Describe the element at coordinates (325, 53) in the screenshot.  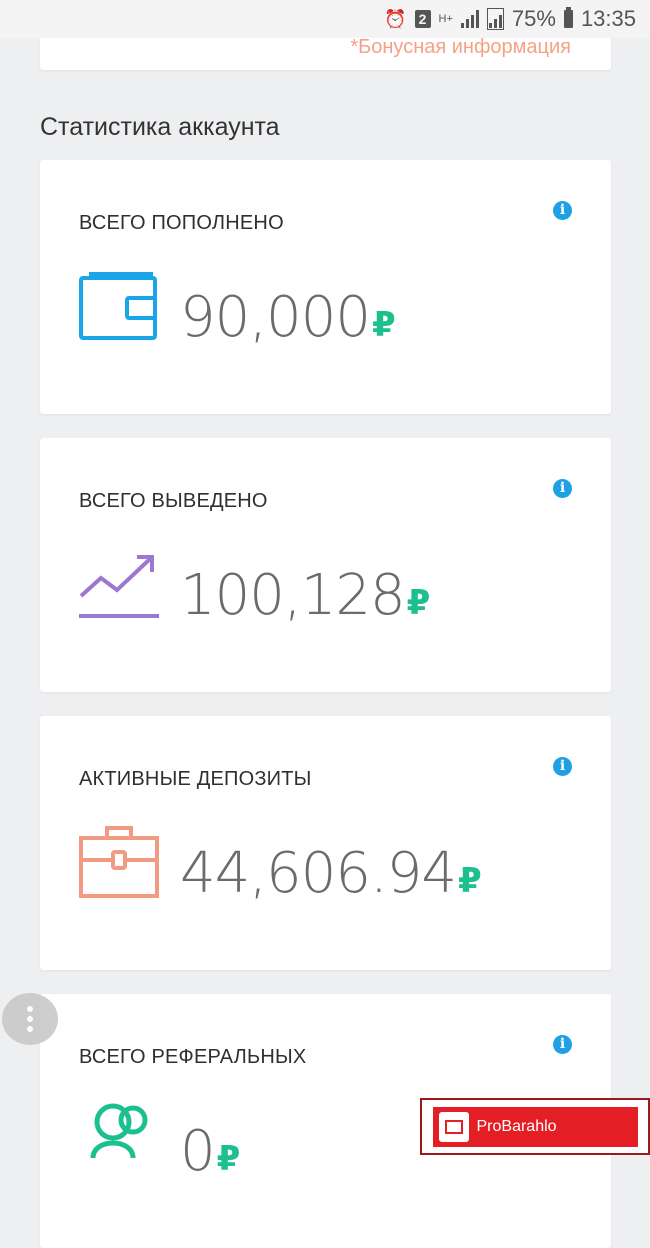
I see `bonus-card: *Бонусная информация` at that location.